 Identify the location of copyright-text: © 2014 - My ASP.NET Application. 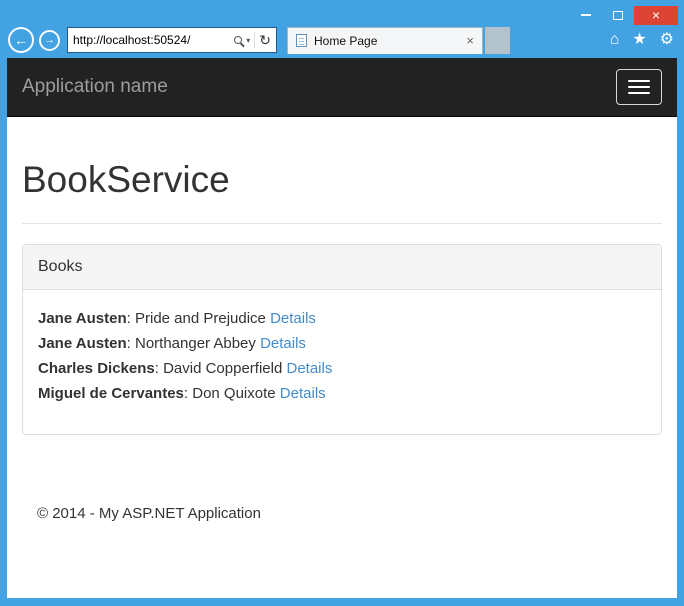
(149, 513).